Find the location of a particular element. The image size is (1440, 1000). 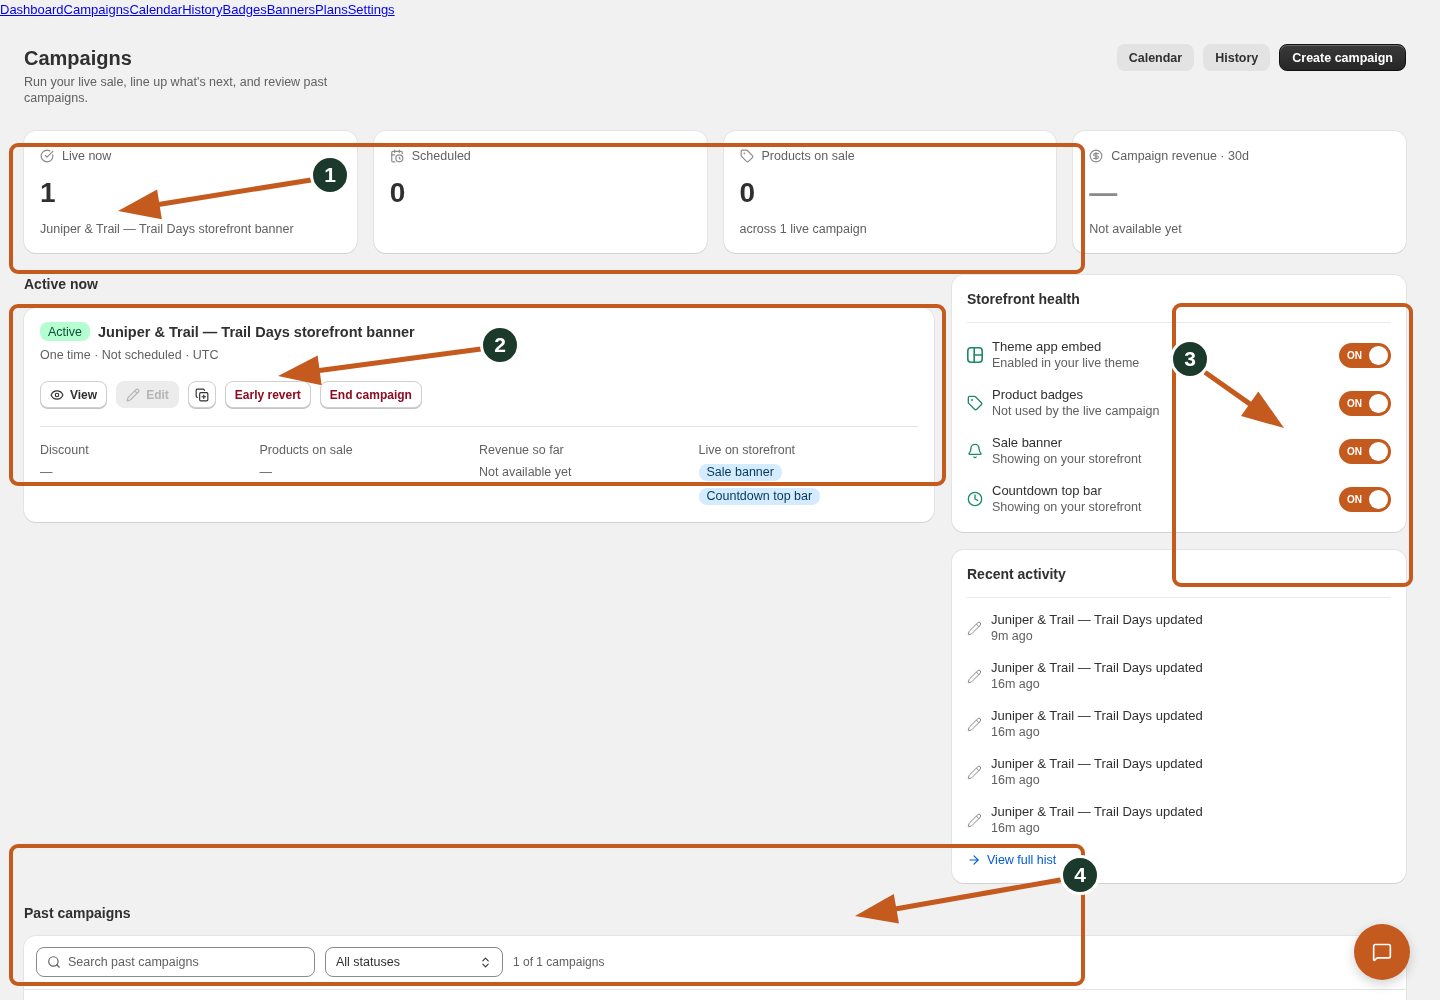

detail-label: Live on storefront is located at coordinates (747, 450).